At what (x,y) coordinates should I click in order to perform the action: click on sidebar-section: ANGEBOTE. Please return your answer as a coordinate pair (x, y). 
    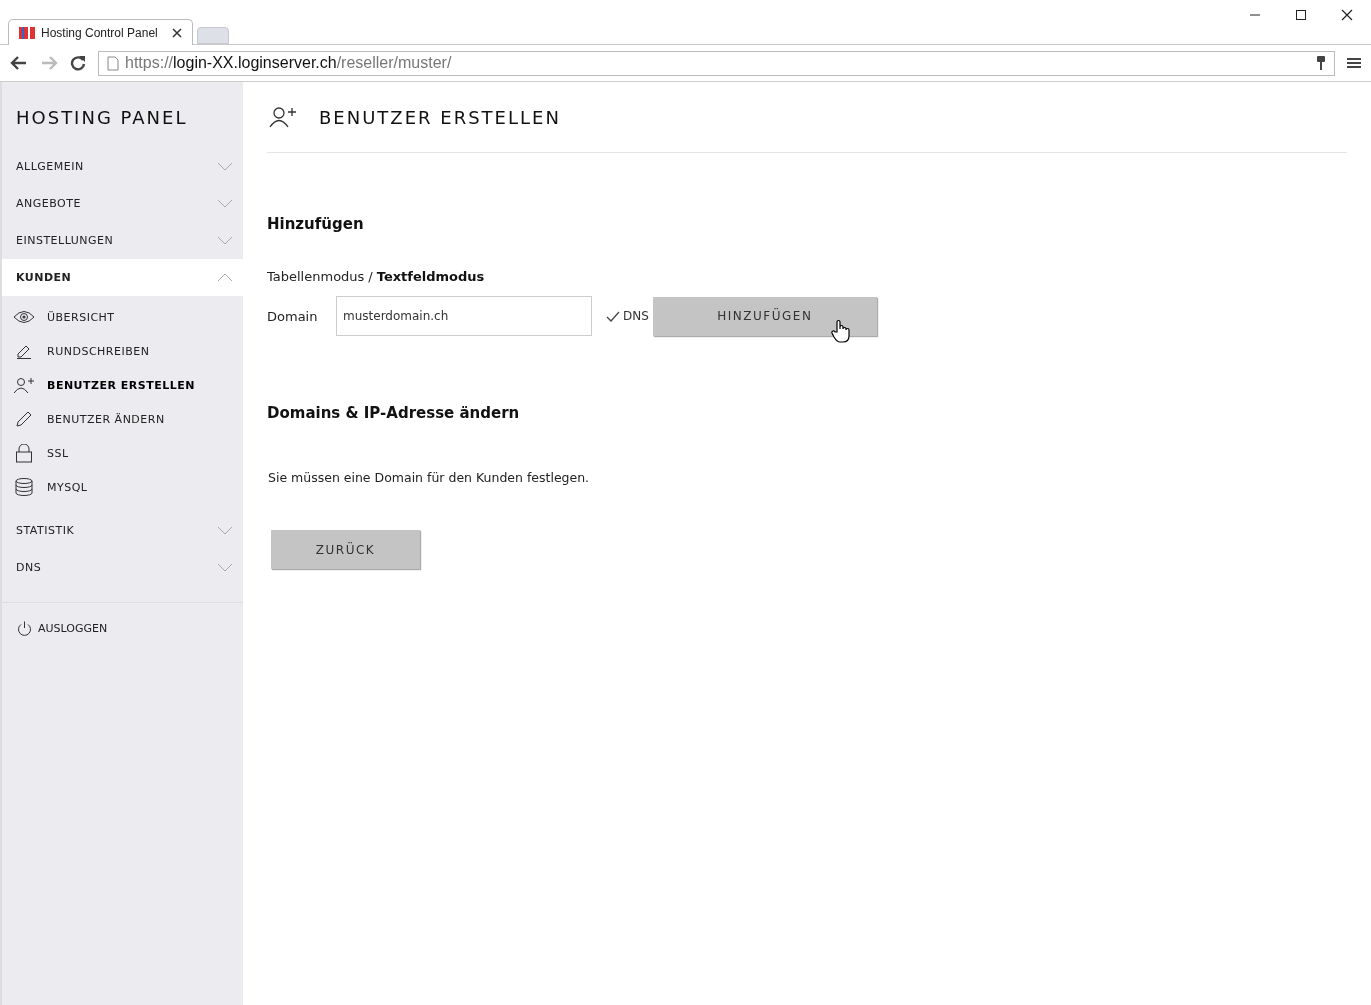
    Looking at the image, I should click on (122, 203).